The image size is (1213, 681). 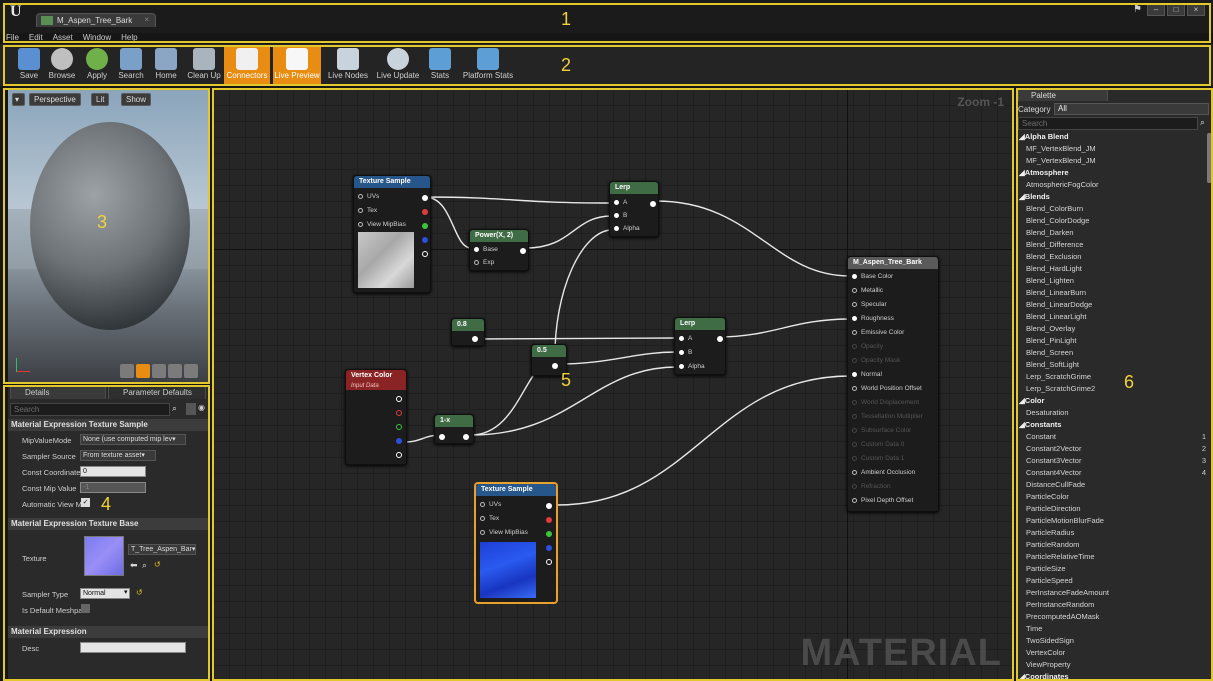 What do you see at coordinates (1129, 382) in the screenshot?
I see `region-6-number: 6` at bounding box center [1129, 382].